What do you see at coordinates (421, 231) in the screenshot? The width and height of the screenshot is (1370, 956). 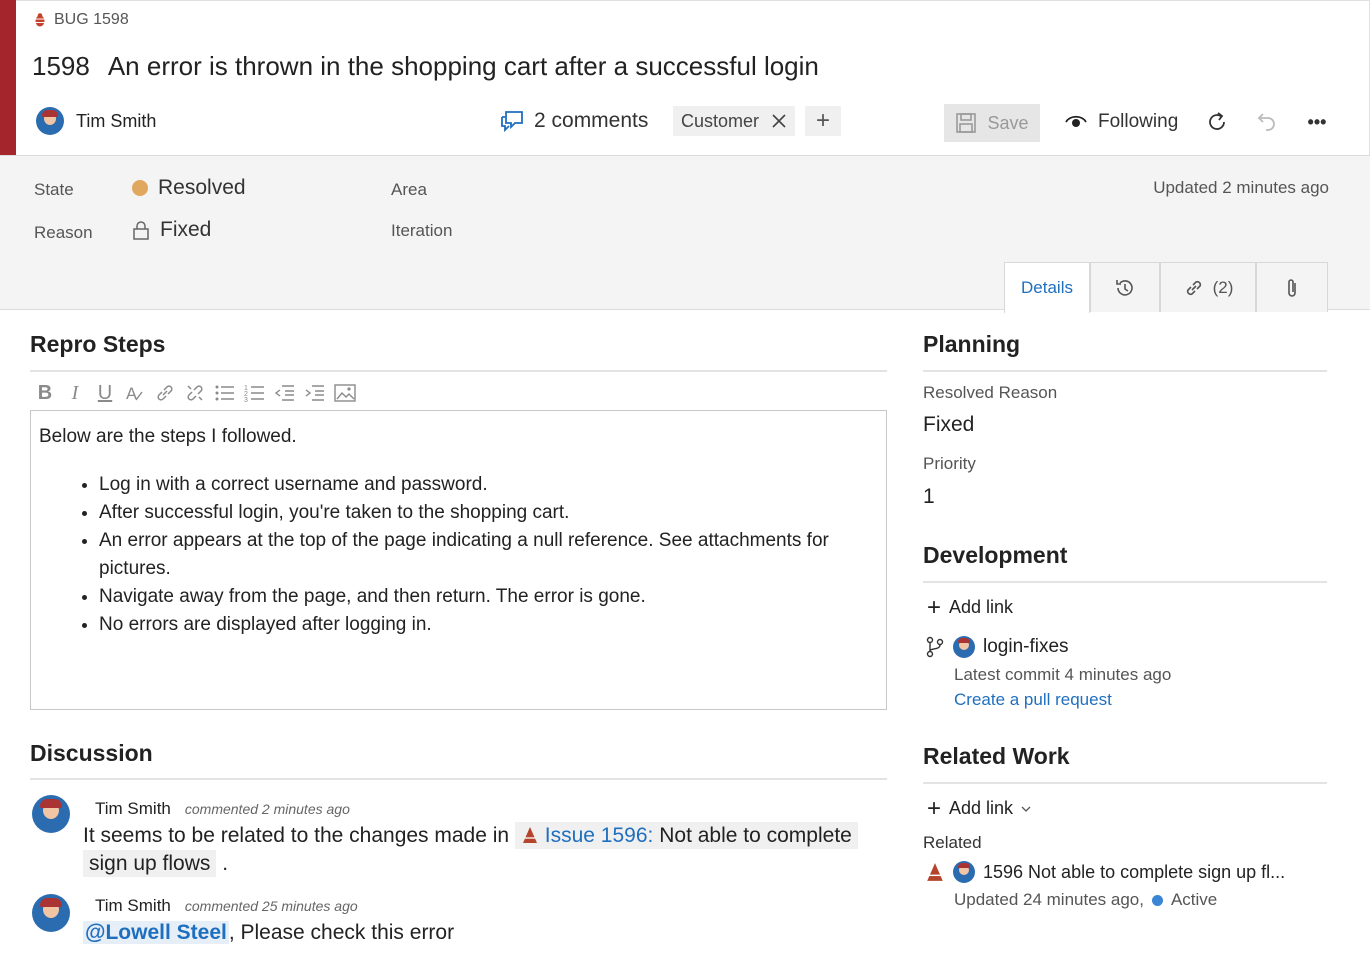 I see `iteration-label: Iteration` at bounding box center [421, 231].